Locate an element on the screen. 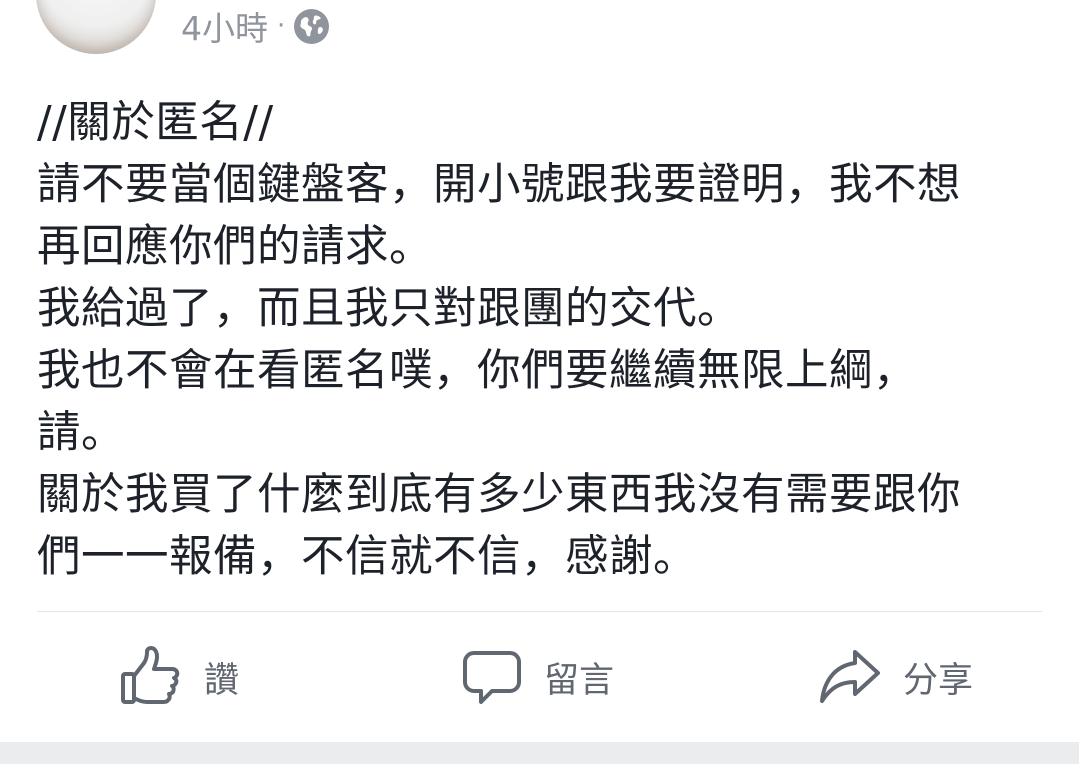 The height and width of the screenshot is (764, 1079). globe-icon is located at coordinates (312, 26).